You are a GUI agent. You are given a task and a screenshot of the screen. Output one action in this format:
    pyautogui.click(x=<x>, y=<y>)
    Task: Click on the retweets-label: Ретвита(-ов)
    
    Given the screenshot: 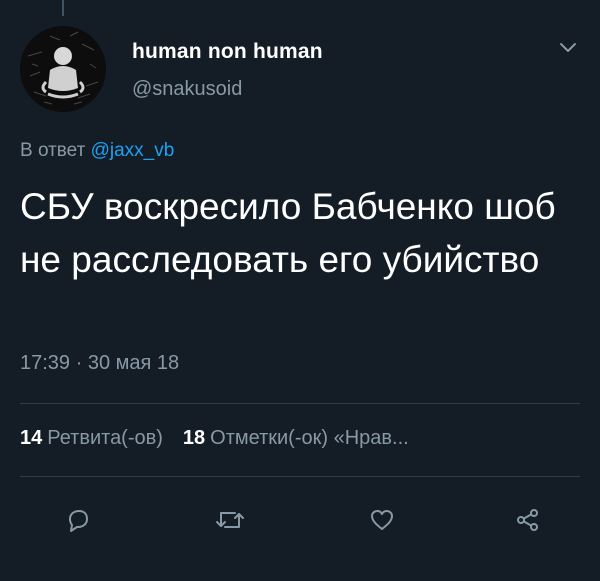 What is the action you would take?
    pyautogui.click(x=105, y=438)
    